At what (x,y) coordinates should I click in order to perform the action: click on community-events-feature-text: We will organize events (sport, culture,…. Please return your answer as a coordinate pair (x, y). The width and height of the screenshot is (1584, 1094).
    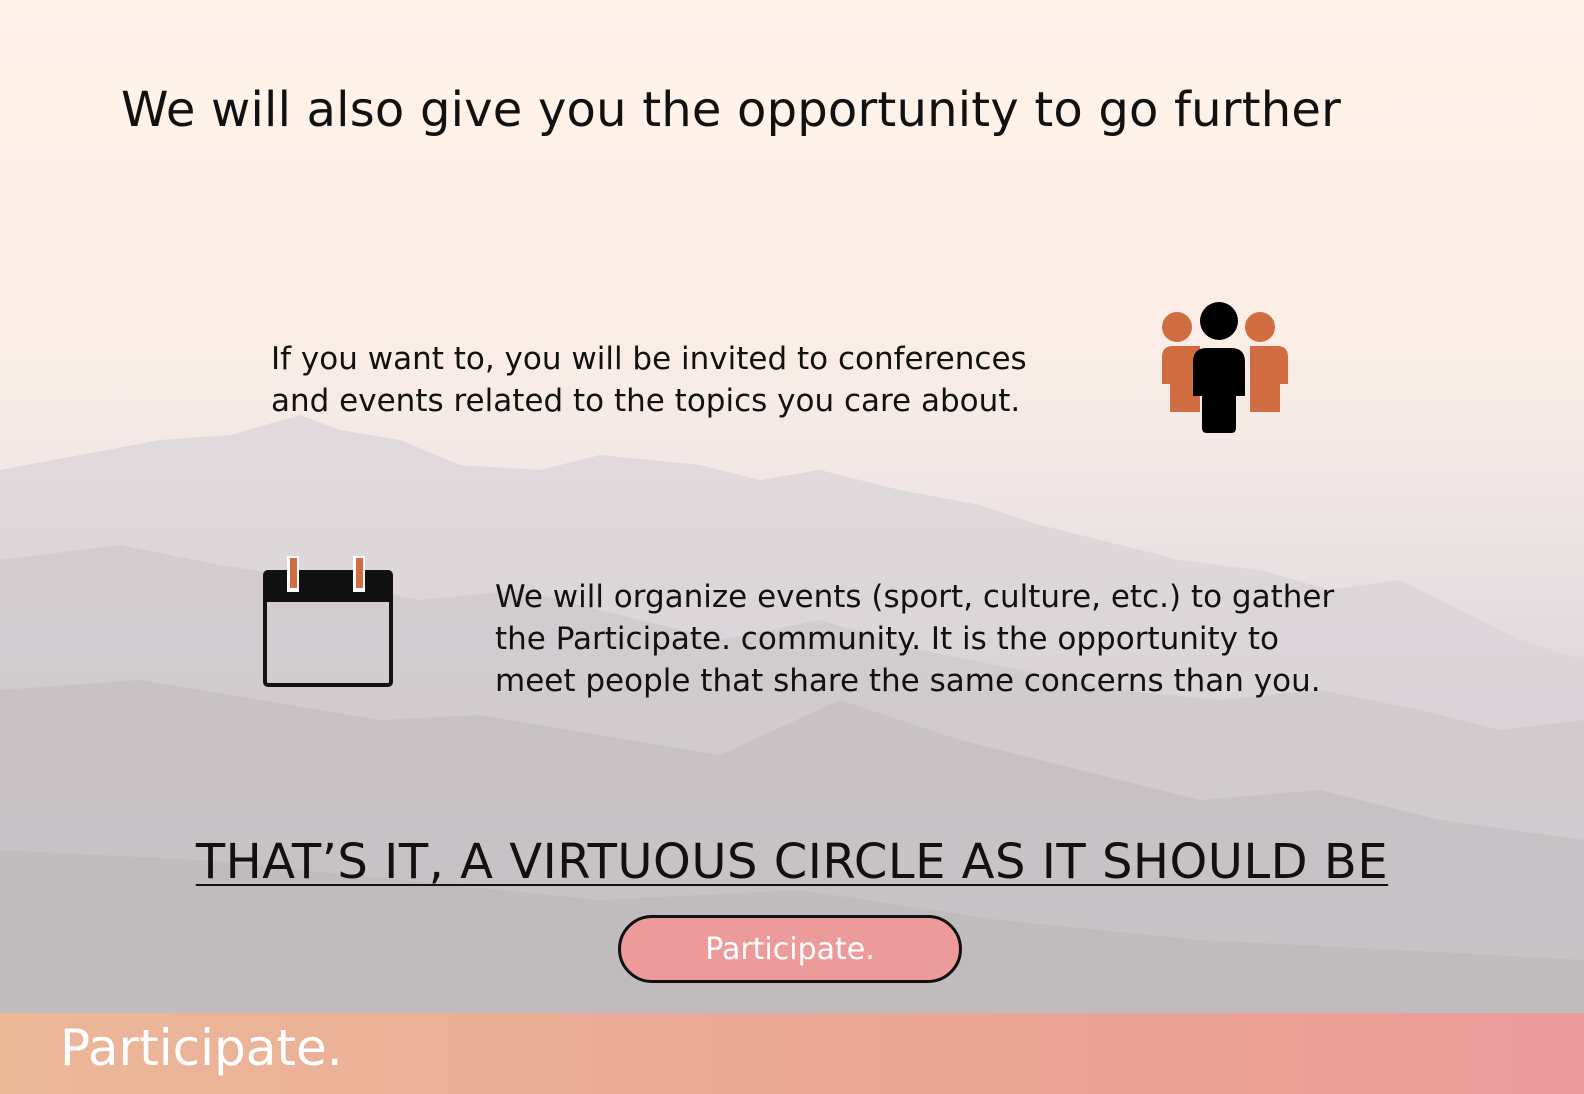
    Looking at the image, I should click on (915, 639).